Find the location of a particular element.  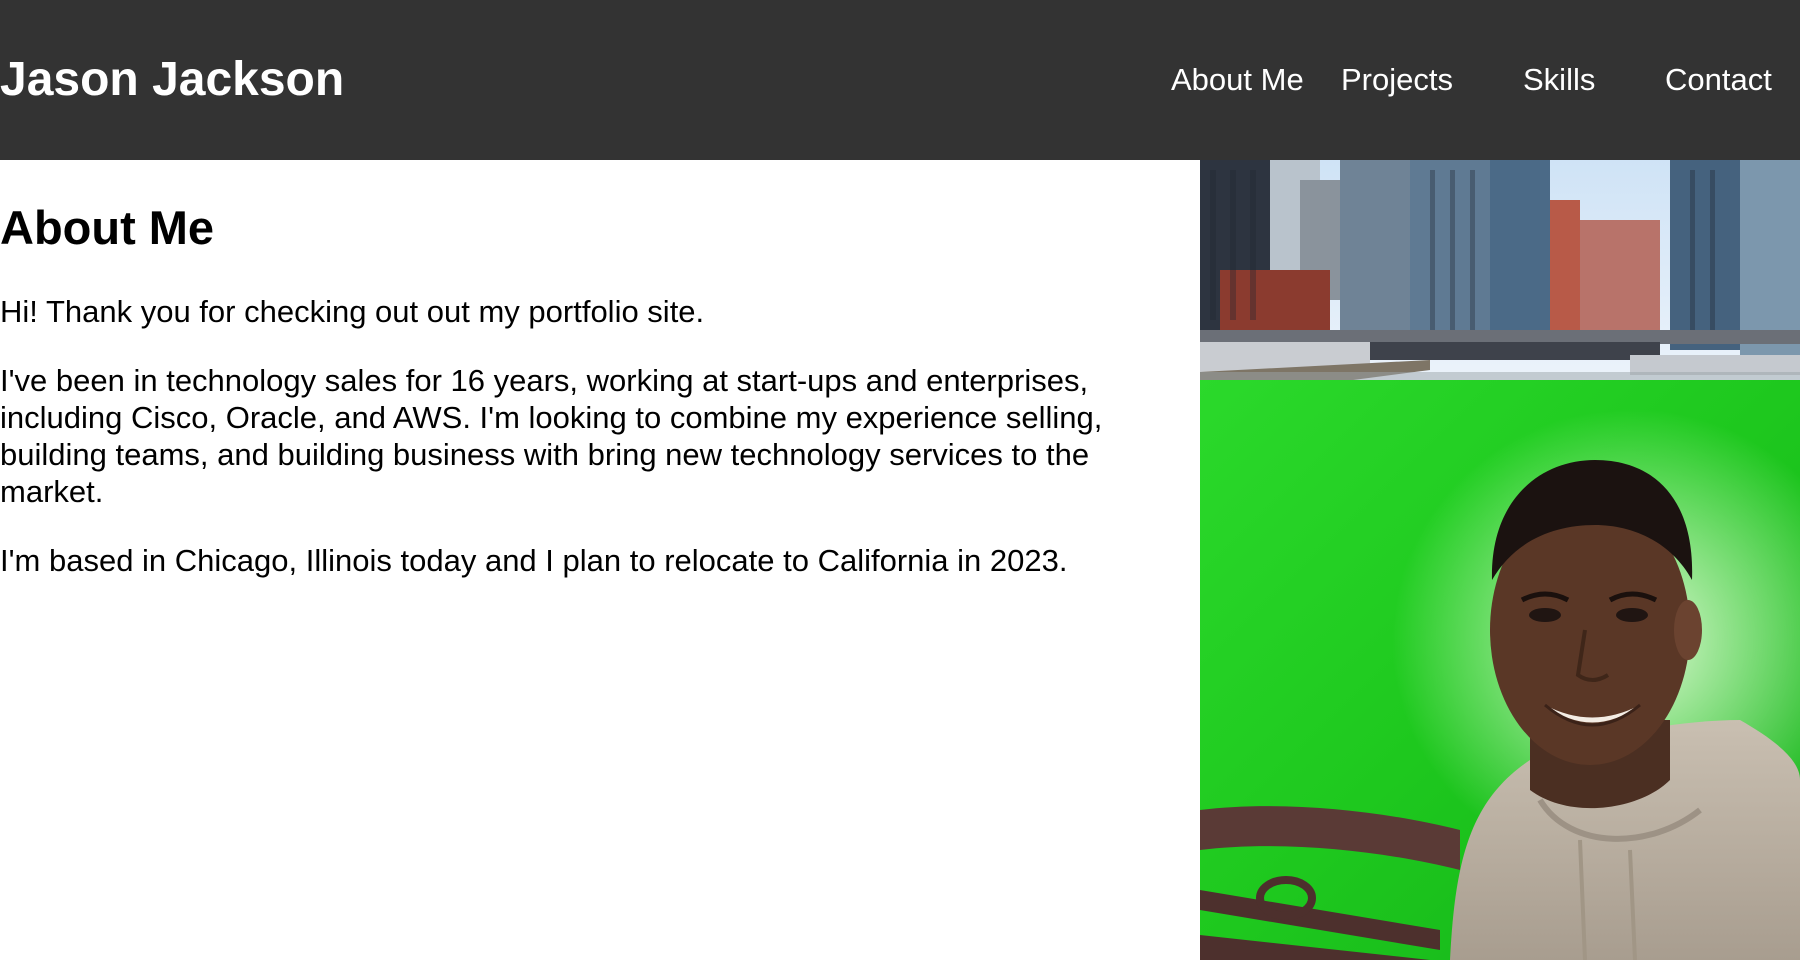

about-heading: About Me is located at coordinates (107, 227).